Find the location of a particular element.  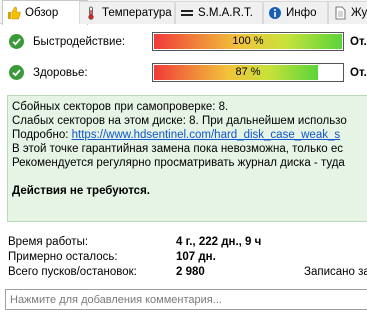

tab-label: Жу is located at coordinates (359, 13).